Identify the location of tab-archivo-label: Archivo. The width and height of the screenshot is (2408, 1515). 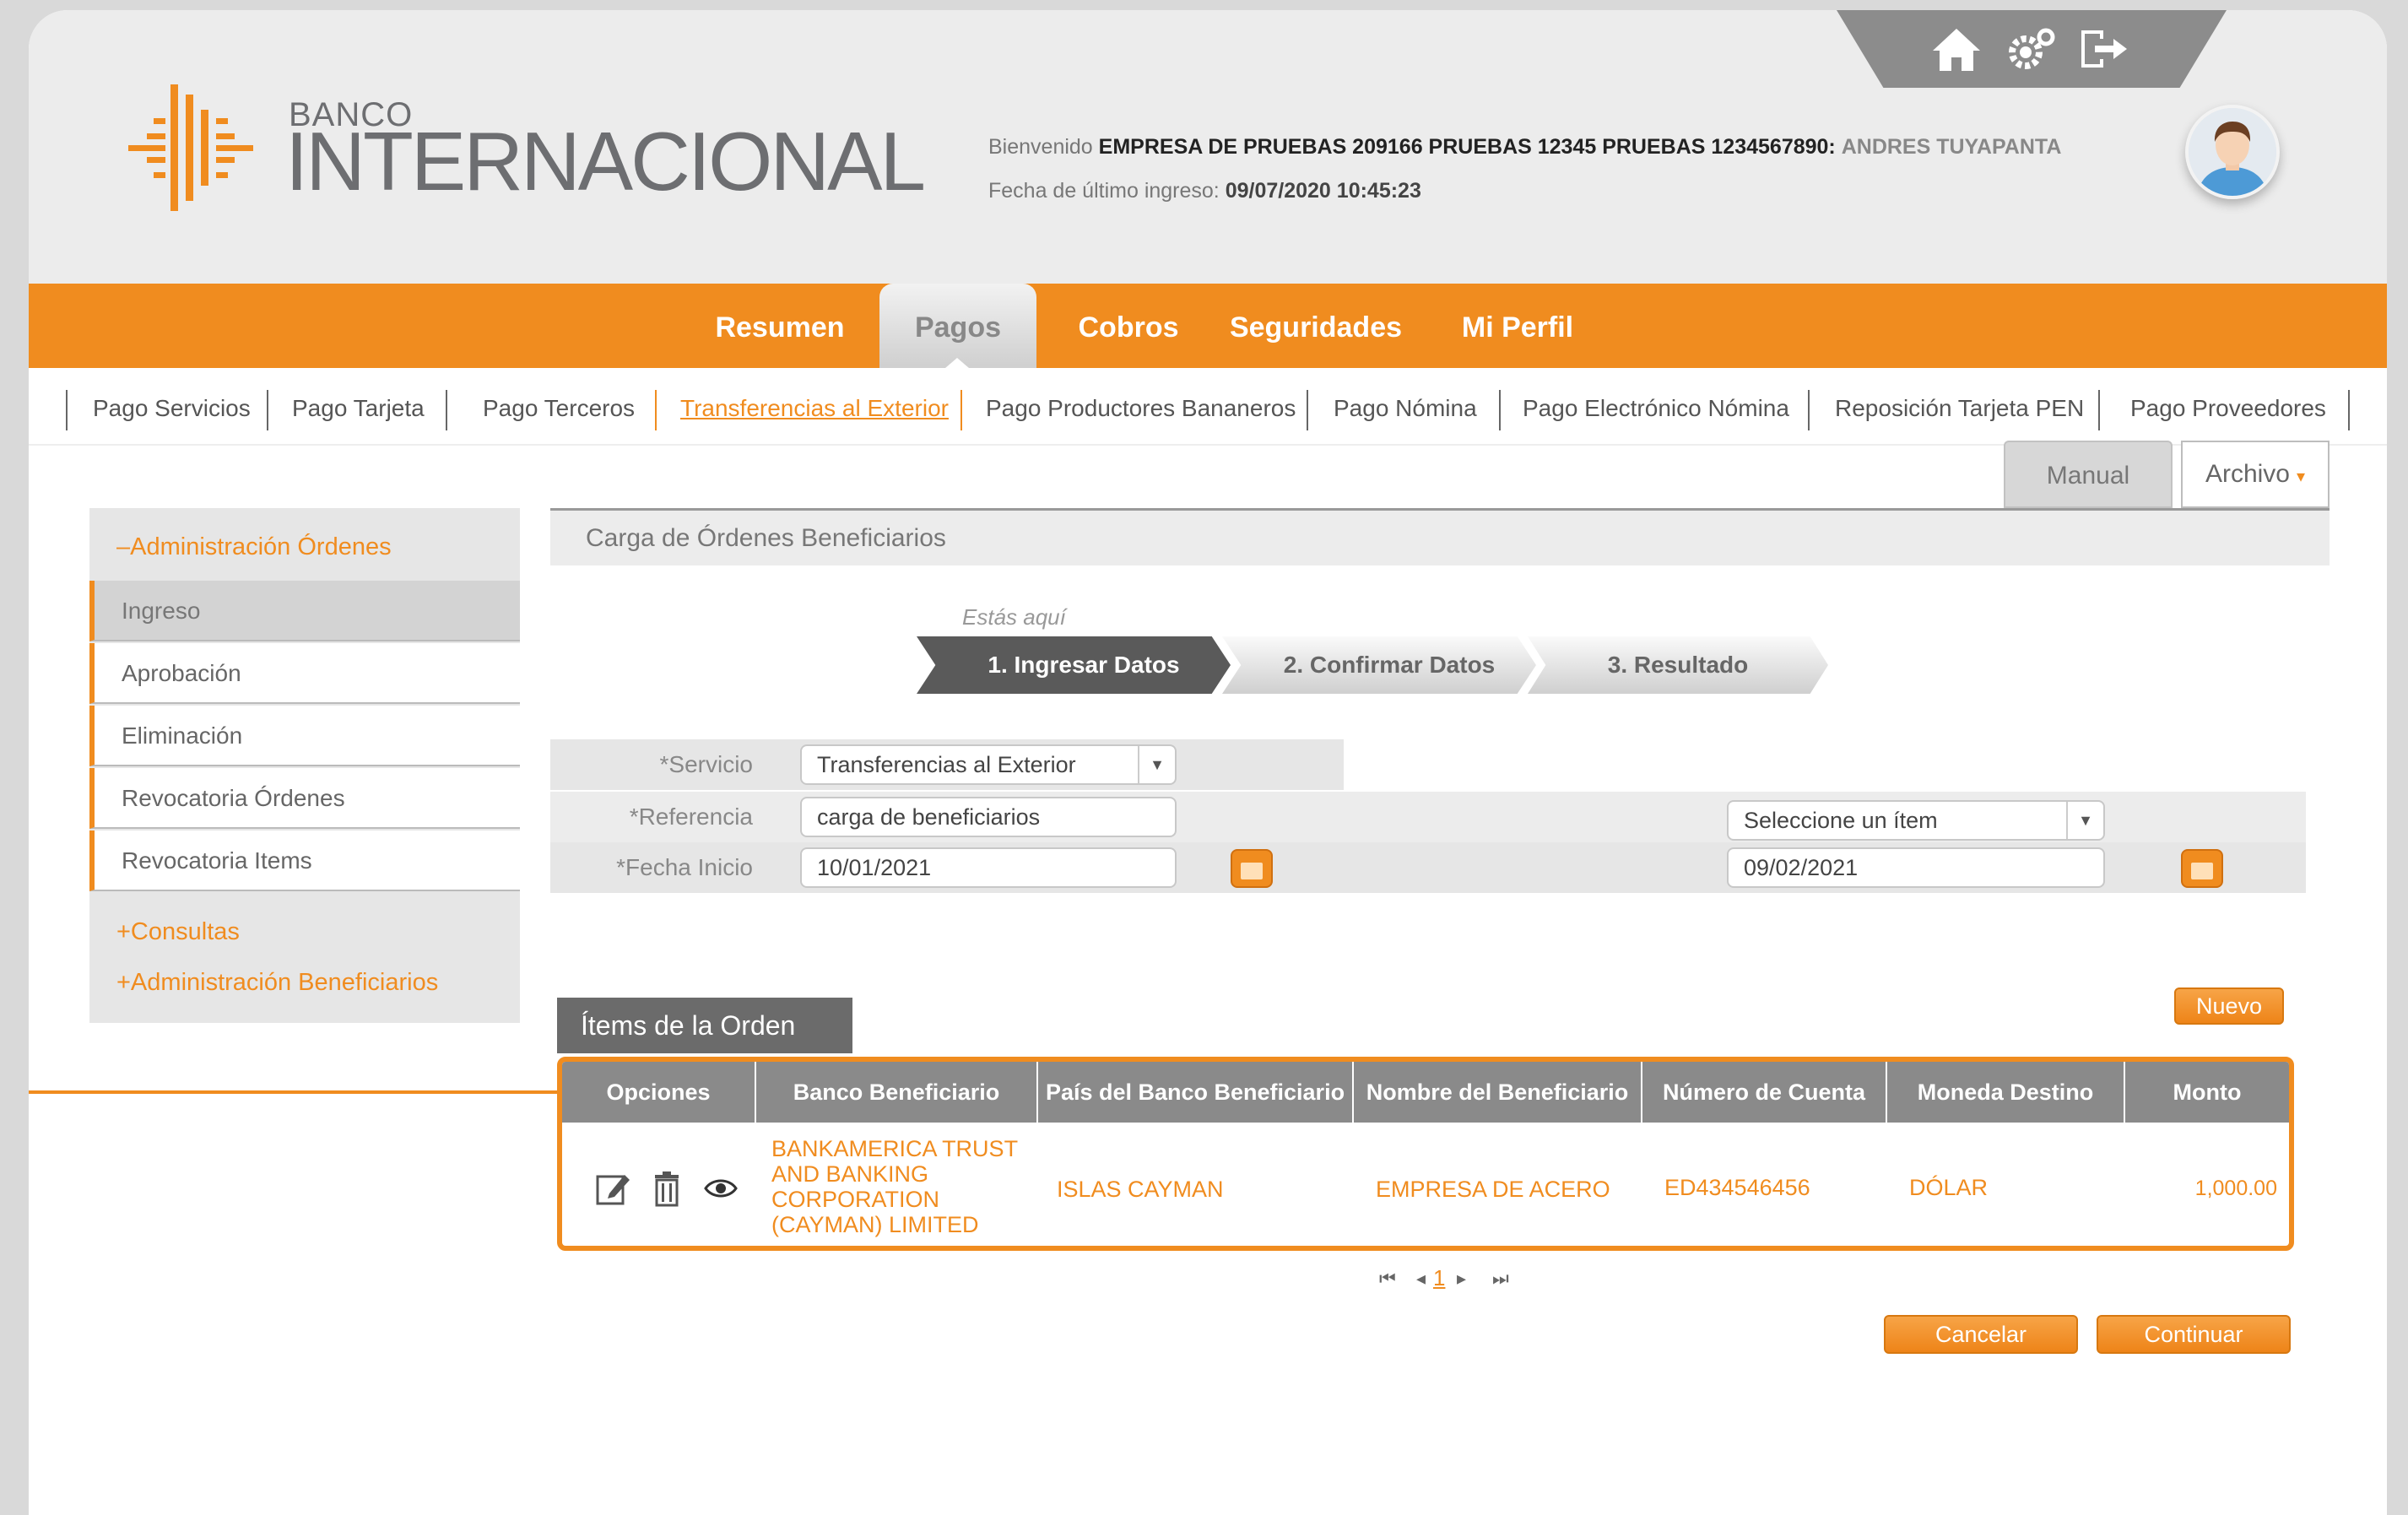
(2247, 474).